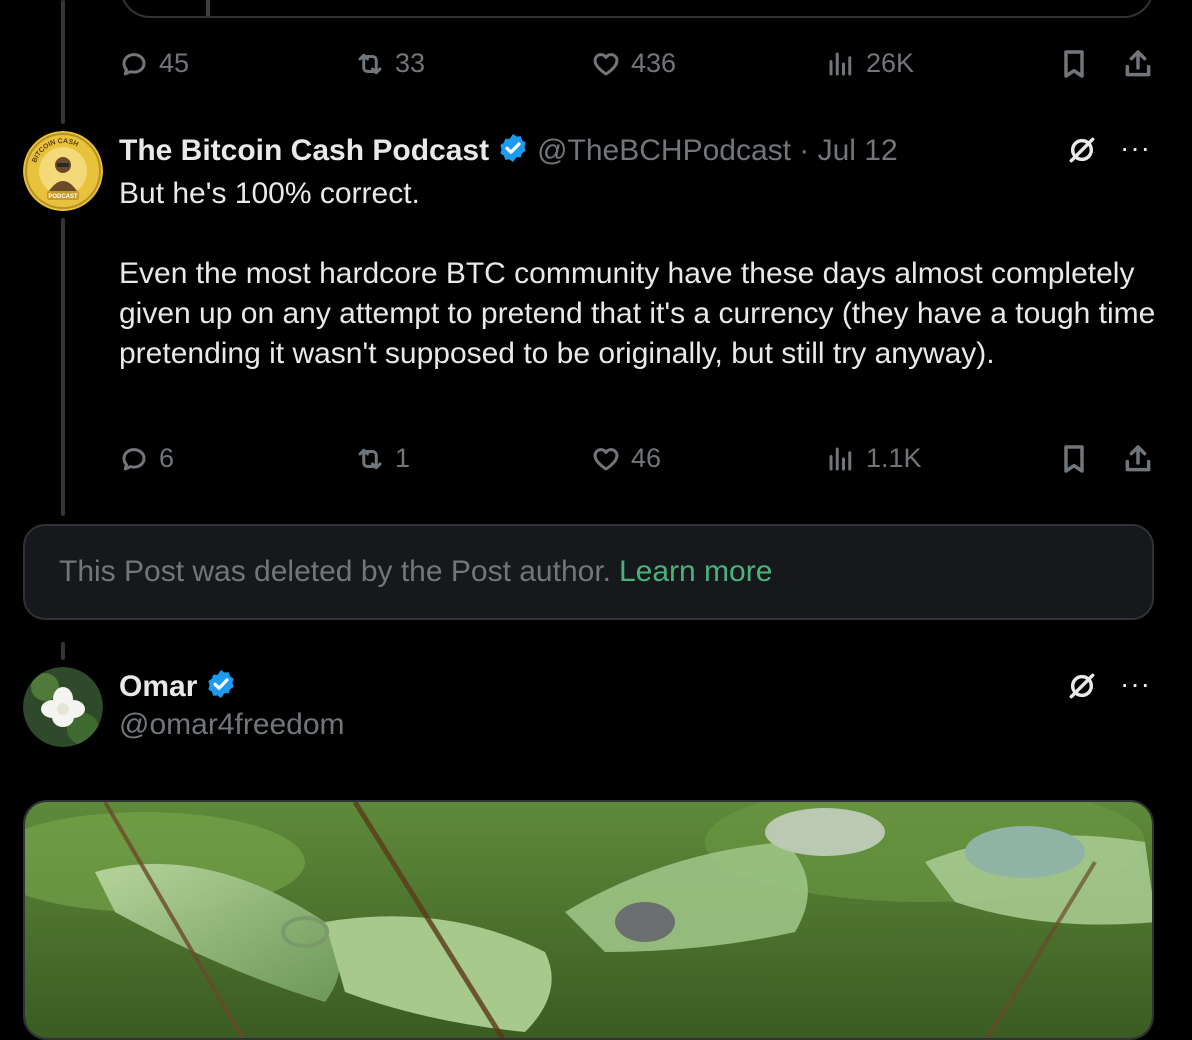 Image resolution: width=1192 pixels, height=1040 pixels. I want to click on author-handle-date: @TheBCHPodcast · Jul 12, so click(717, 151).